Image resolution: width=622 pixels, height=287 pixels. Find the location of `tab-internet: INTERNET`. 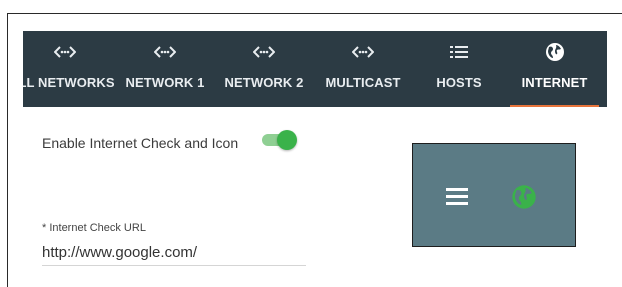

tab-internet: INTERNET is located at coordinates (554, 69).